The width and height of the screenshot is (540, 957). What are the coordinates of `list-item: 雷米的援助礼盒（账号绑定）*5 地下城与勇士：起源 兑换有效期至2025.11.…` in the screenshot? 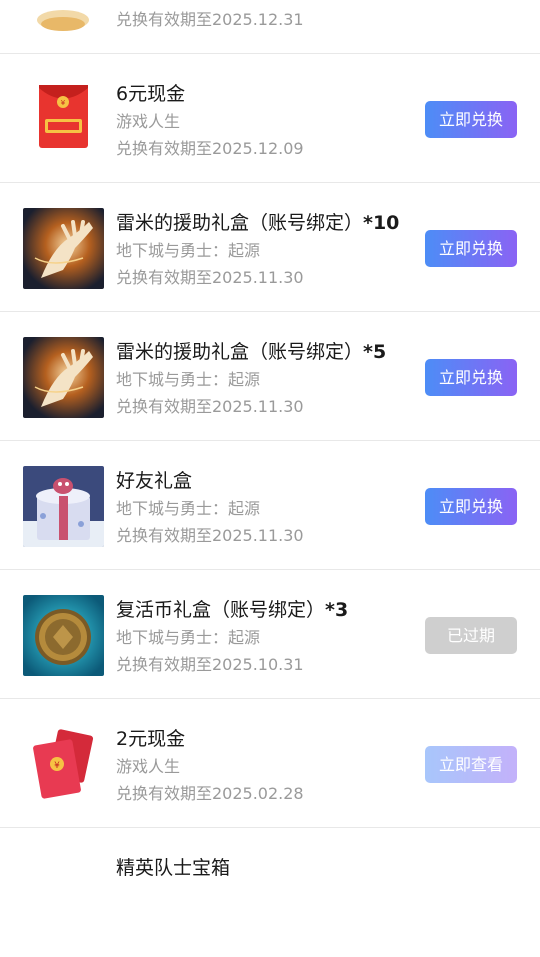 It's located at (270, 377).